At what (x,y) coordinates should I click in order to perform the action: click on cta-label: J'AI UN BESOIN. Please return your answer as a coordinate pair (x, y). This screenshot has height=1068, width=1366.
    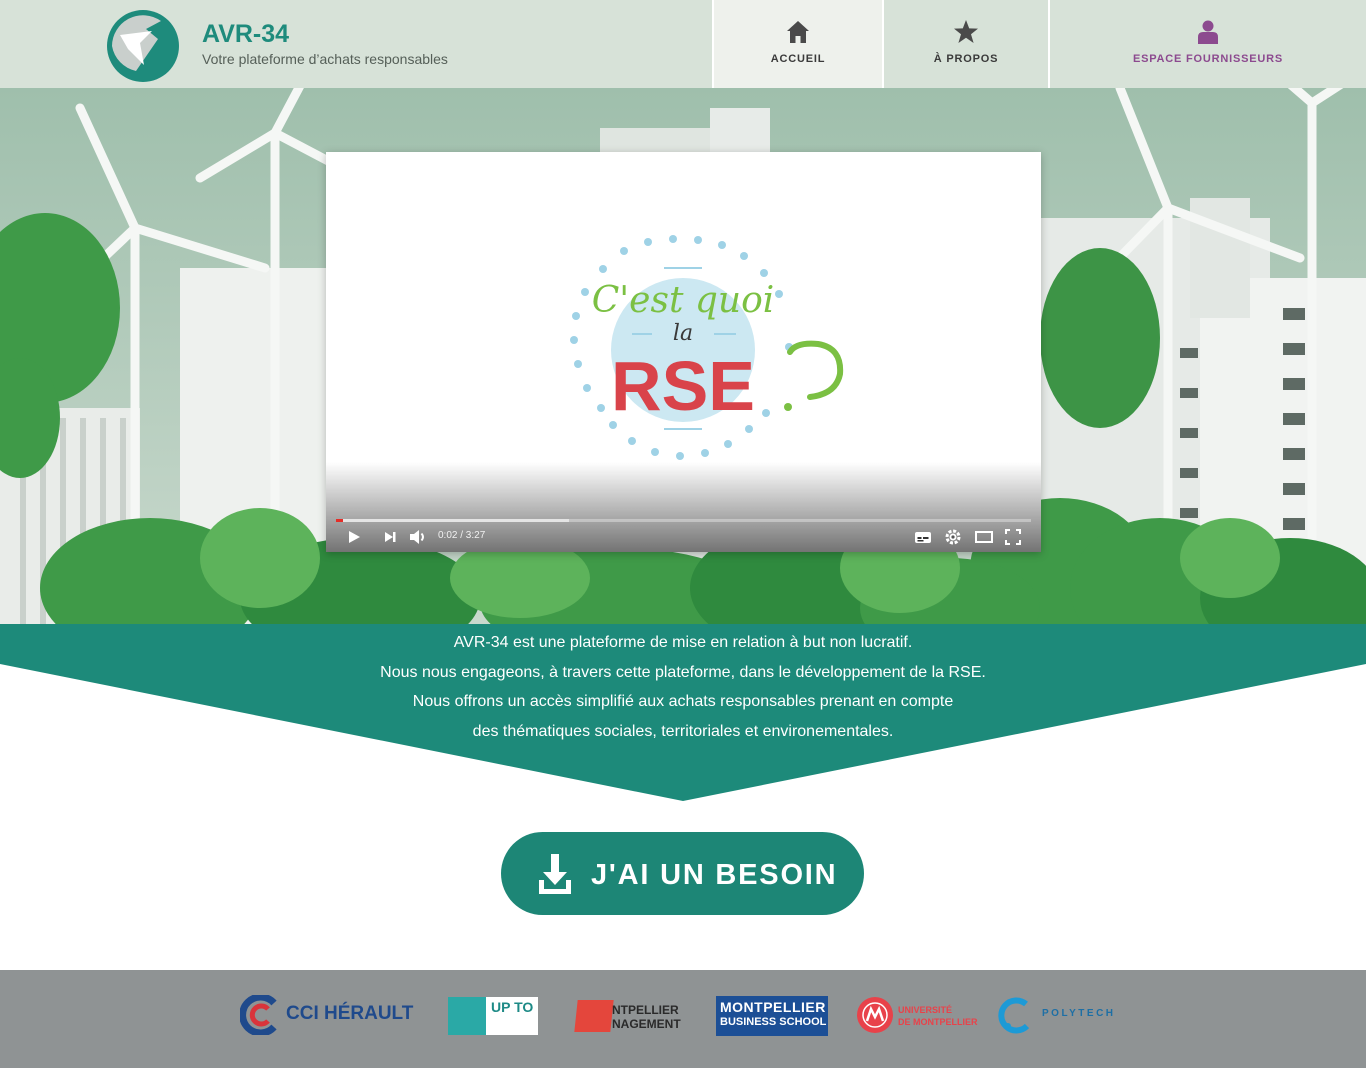
    Looking at the image, I should click on (714, 875).